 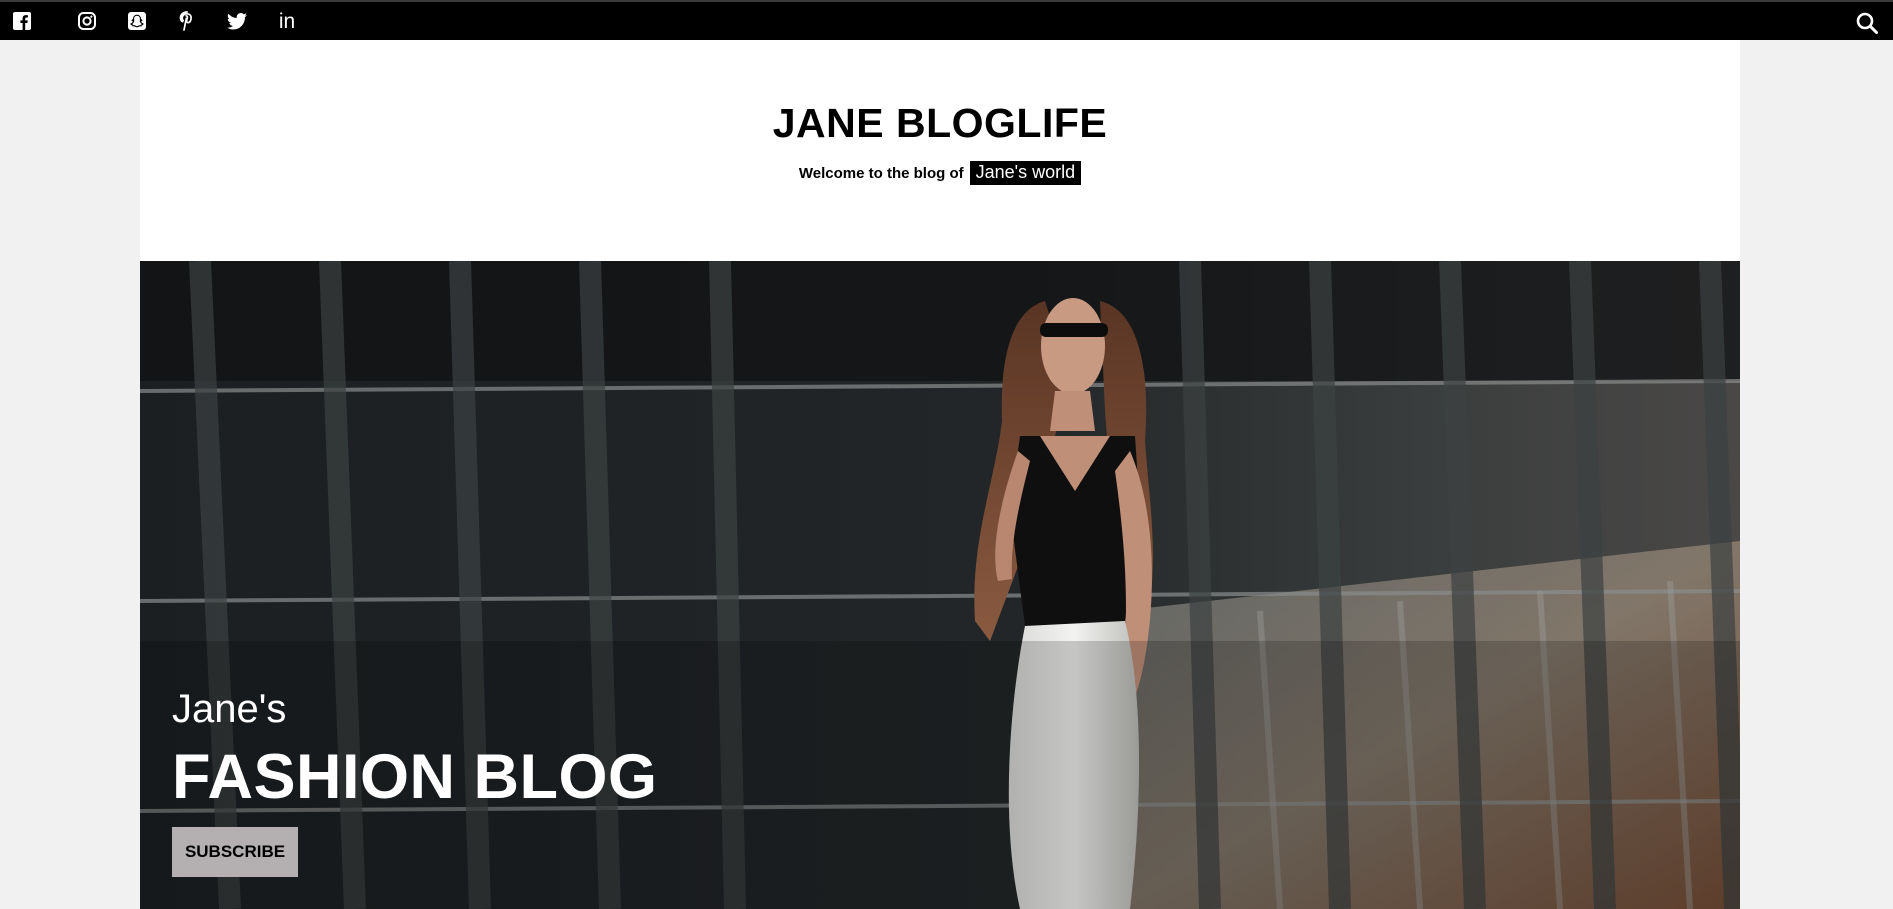 I want to click on instagram-link, so click(x=87, y=21).